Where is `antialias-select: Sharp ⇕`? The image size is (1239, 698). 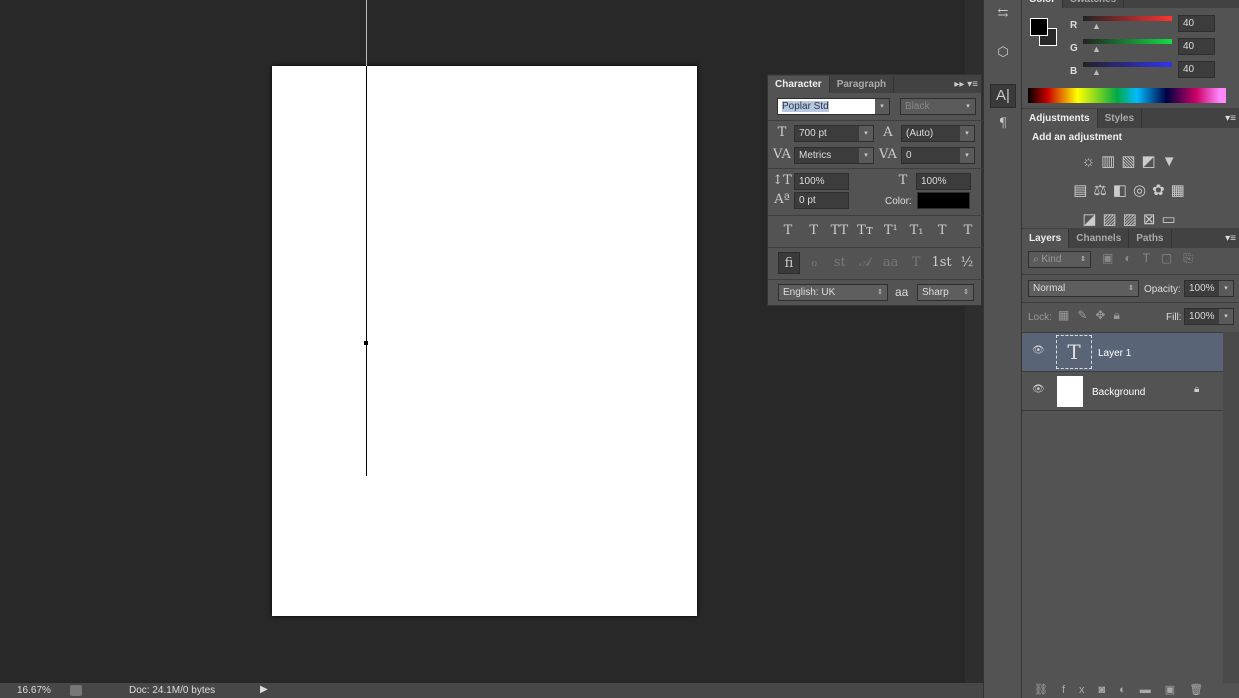
antialias-select: Sharp ⇕ is located at coordinates (945, 292).